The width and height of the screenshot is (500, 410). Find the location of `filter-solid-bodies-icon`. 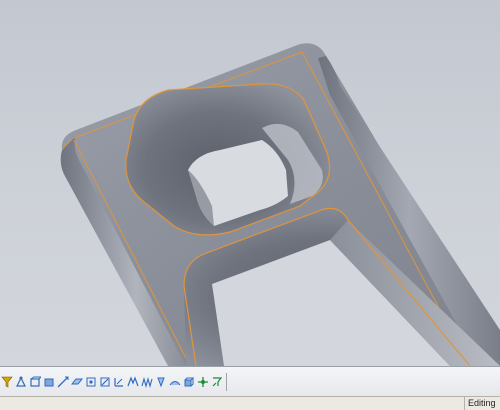

filter-solid-bodies-icon is located at coordinates (188, 382).